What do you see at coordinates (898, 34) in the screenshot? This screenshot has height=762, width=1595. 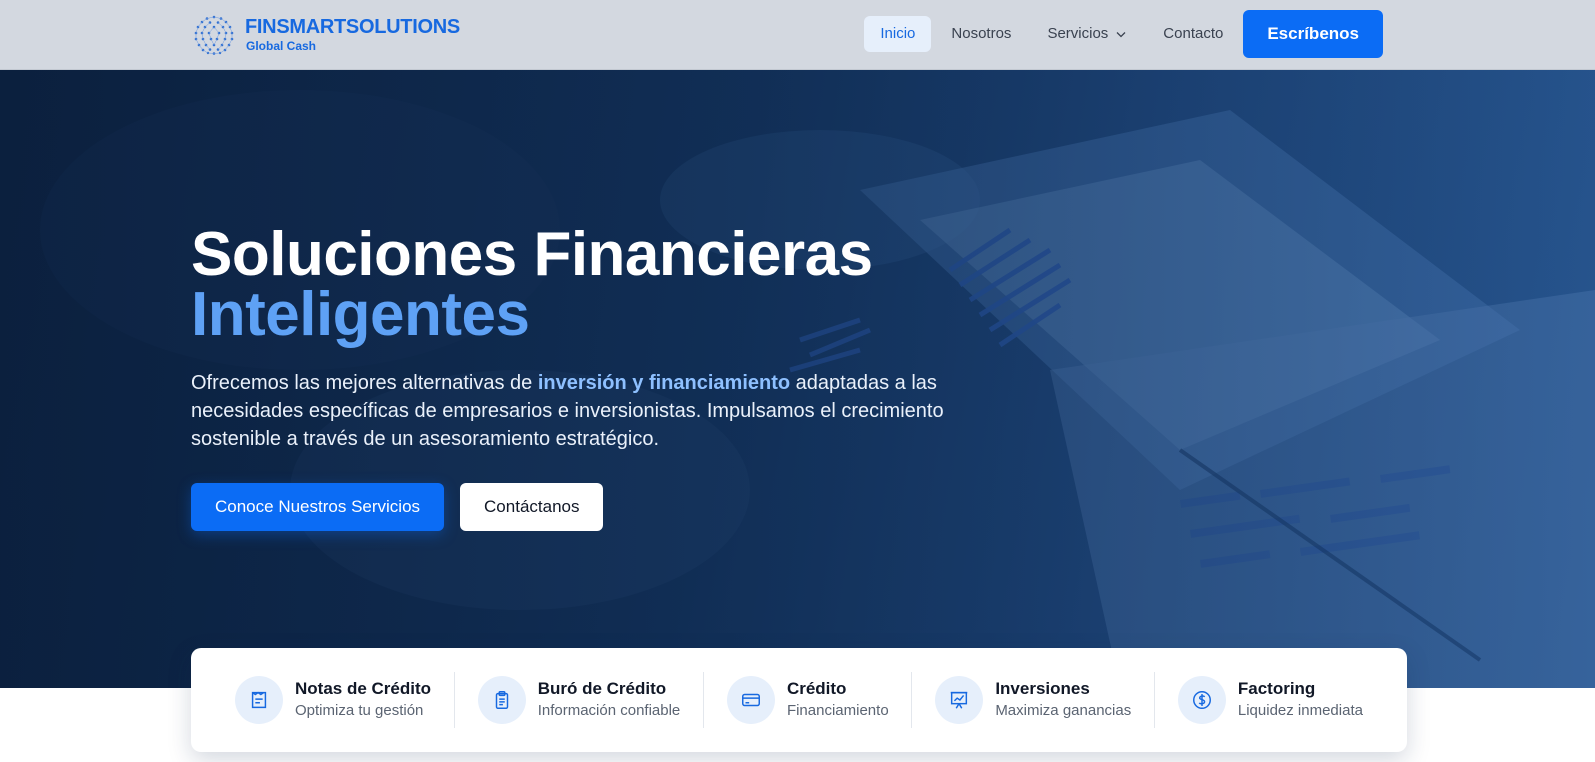 I see `nav-link-inicio: Inicio` at bounding box center [898, 34].